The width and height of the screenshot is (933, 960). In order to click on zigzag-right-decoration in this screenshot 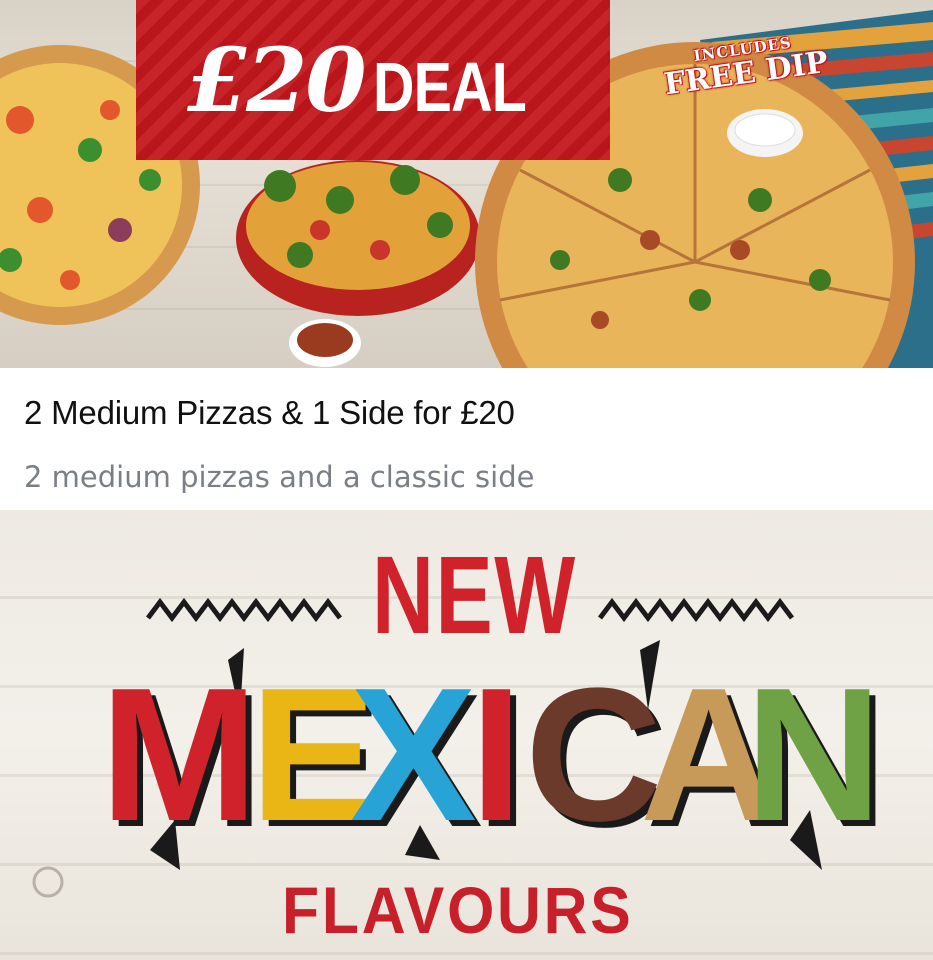, I will do `click(696, 610)`.